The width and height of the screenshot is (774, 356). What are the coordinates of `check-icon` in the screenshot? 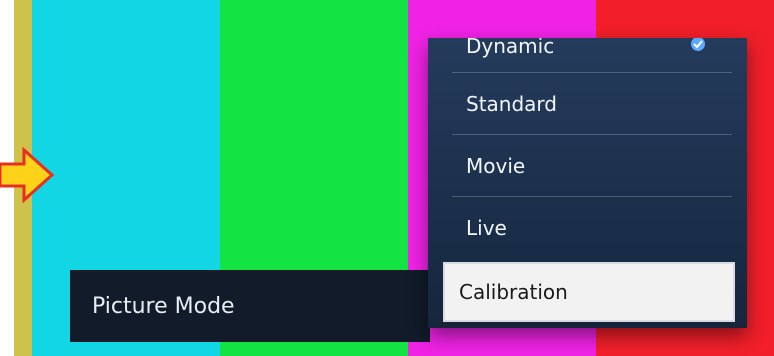 It's located at (698, 44).